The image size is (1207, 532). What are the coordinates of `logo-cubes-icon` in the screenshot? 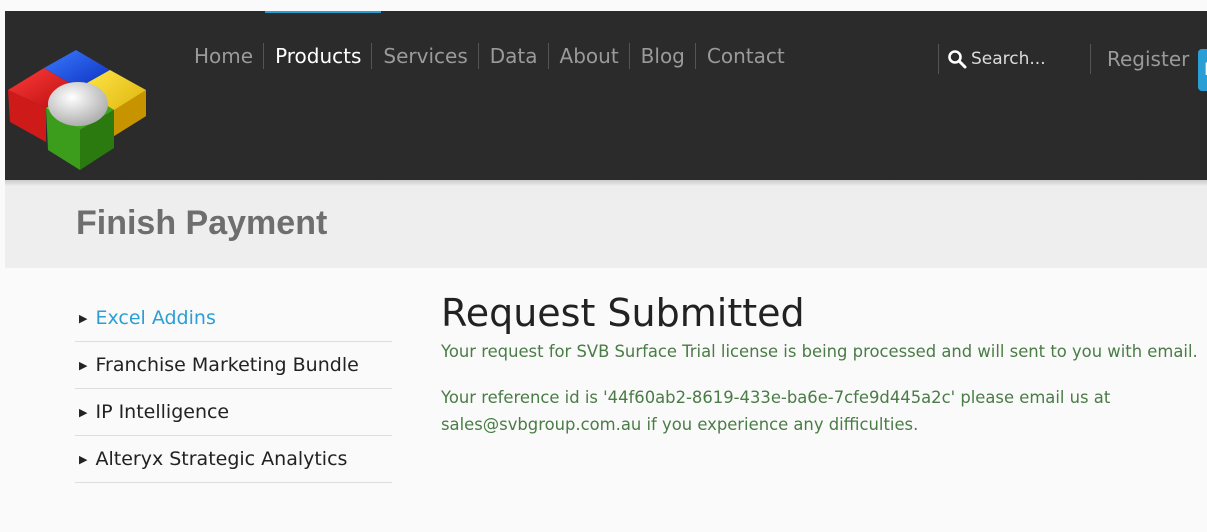 It's located at (78, 109).